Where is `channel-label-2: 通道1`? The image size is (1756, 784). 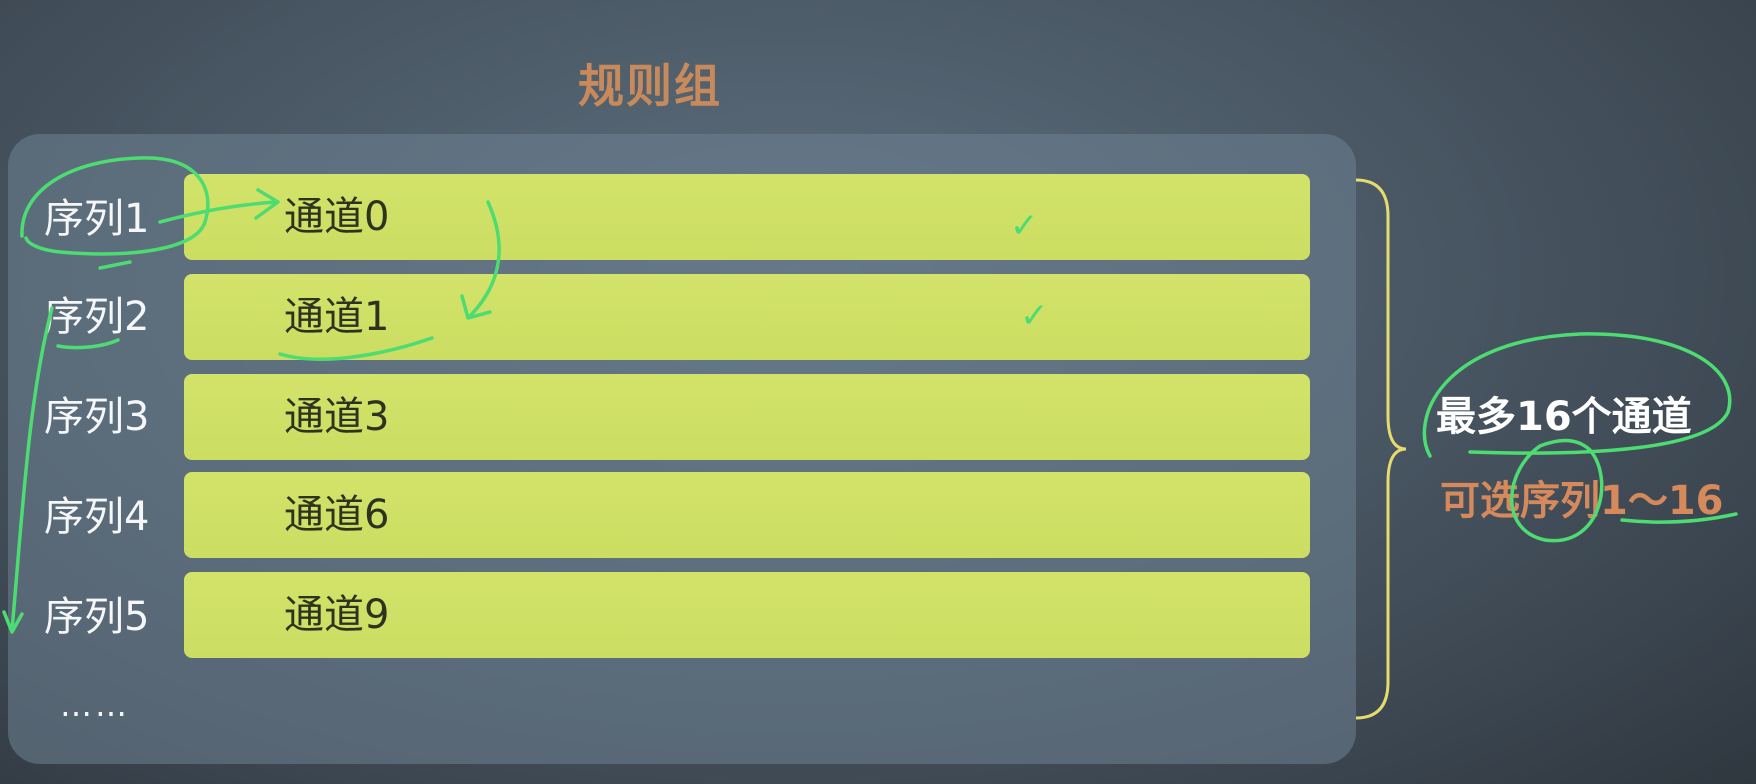
channel-label-2: 通道1 is located at coordinates (337, 317).